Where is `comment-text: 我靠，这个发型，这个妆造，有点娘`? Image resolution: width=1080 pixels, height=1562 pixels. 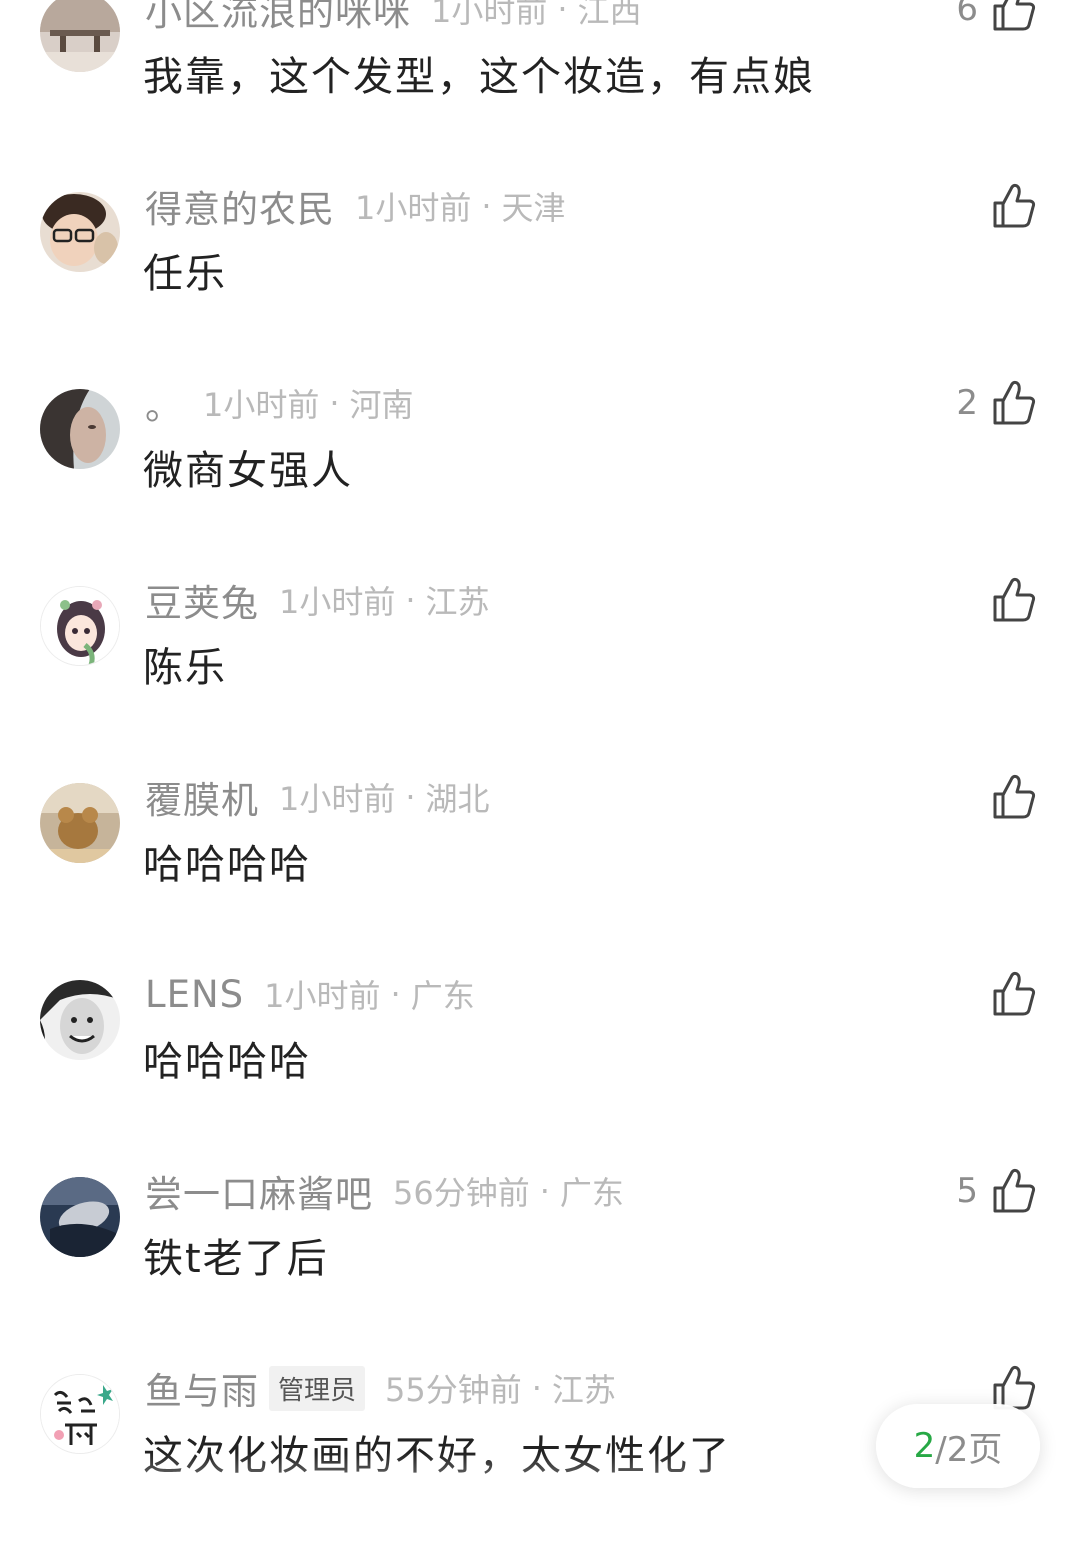 comment-text: 我靠，这个发型，这个妆造，有点娘 is located at coordinates (479, 77).